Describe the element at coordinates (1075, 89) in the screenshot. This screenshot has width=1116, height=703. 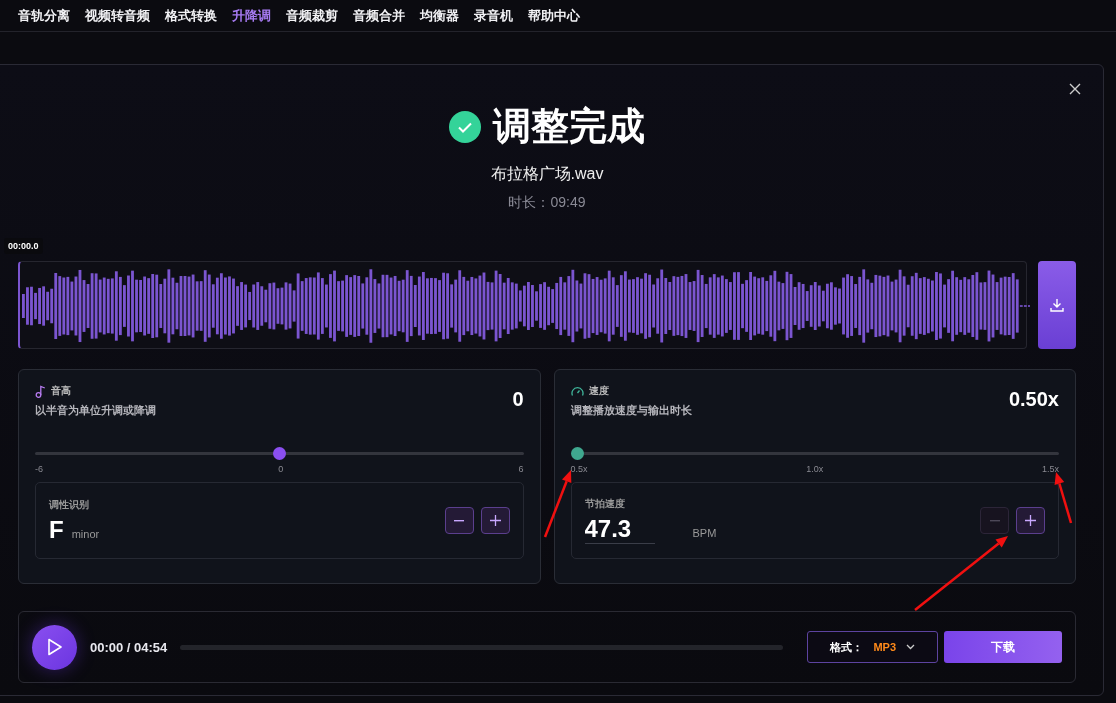
I see `close-icon` at that location.